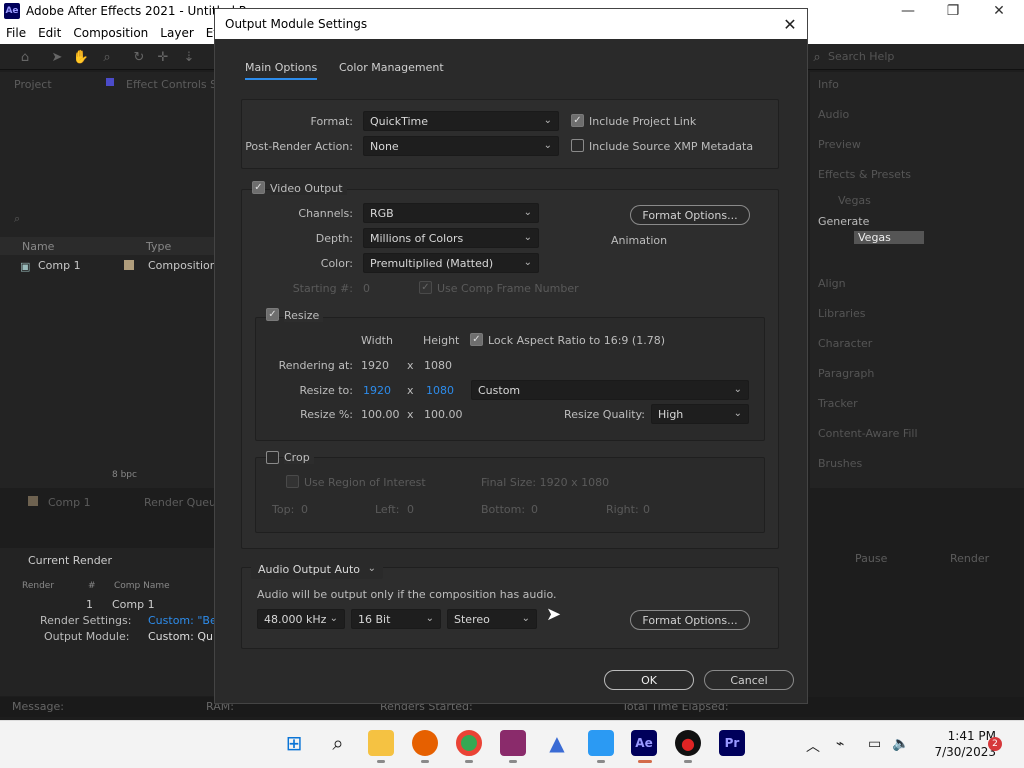 The height and width of the screenshot is (768, 1024). What do you see at coordinates (304, 315) in the screenshot?
I see `resize-label: Resize` at bounding box center [304, 315].